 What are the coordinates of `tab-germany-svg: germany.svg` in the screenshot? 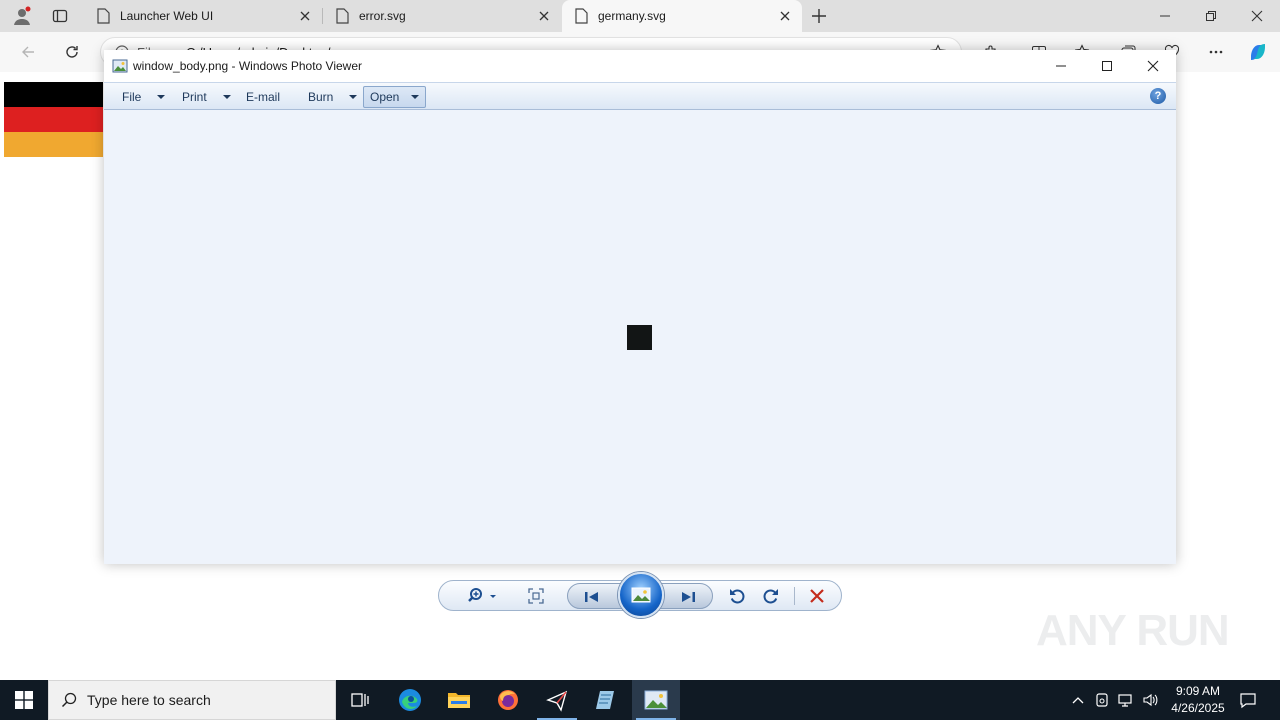 It's located at (682, 16).